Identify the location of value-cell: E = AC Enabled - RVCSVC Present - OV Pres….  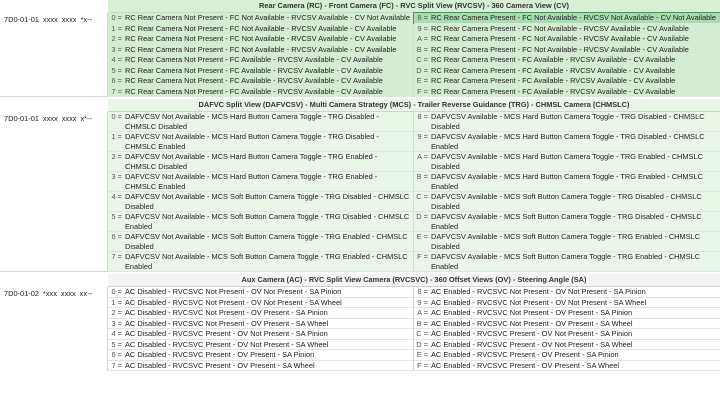
(567, 355).